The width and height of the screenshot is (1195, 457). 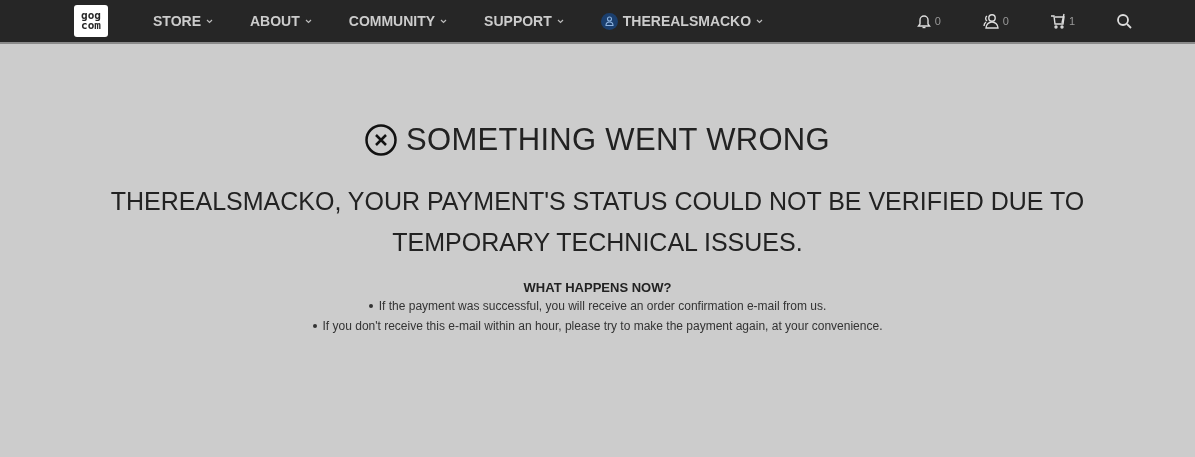 What do you see at coordinates (1071, 21) in the screenshot?
I see `count: 1` at bounding box center [1071, 21].